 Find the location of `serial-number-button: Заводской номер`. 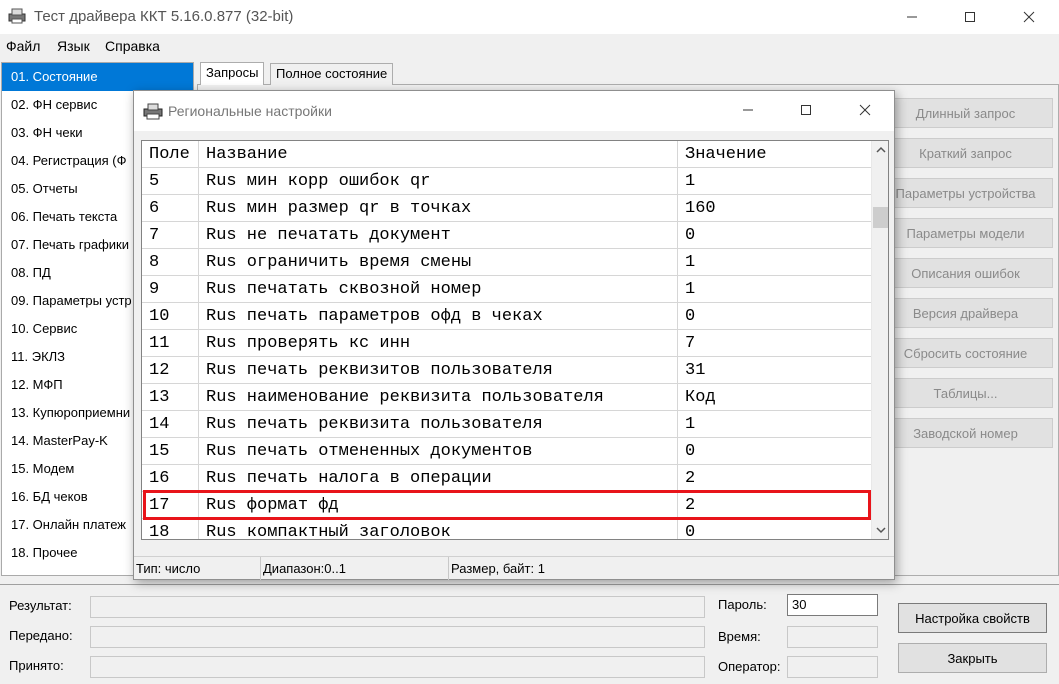

serial-number-button: Заводской номер is located at coordinates (965, 433).